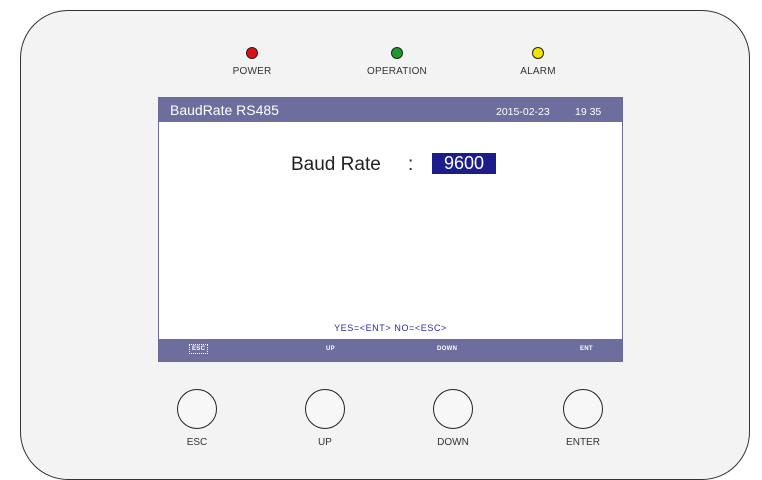 This screenshot has height=480, width=762. Describe the element at coordinates (390, 110) in the screenshot. I see `screen-header: BaudRate RS485 2015-02-23 19 35` at that location.